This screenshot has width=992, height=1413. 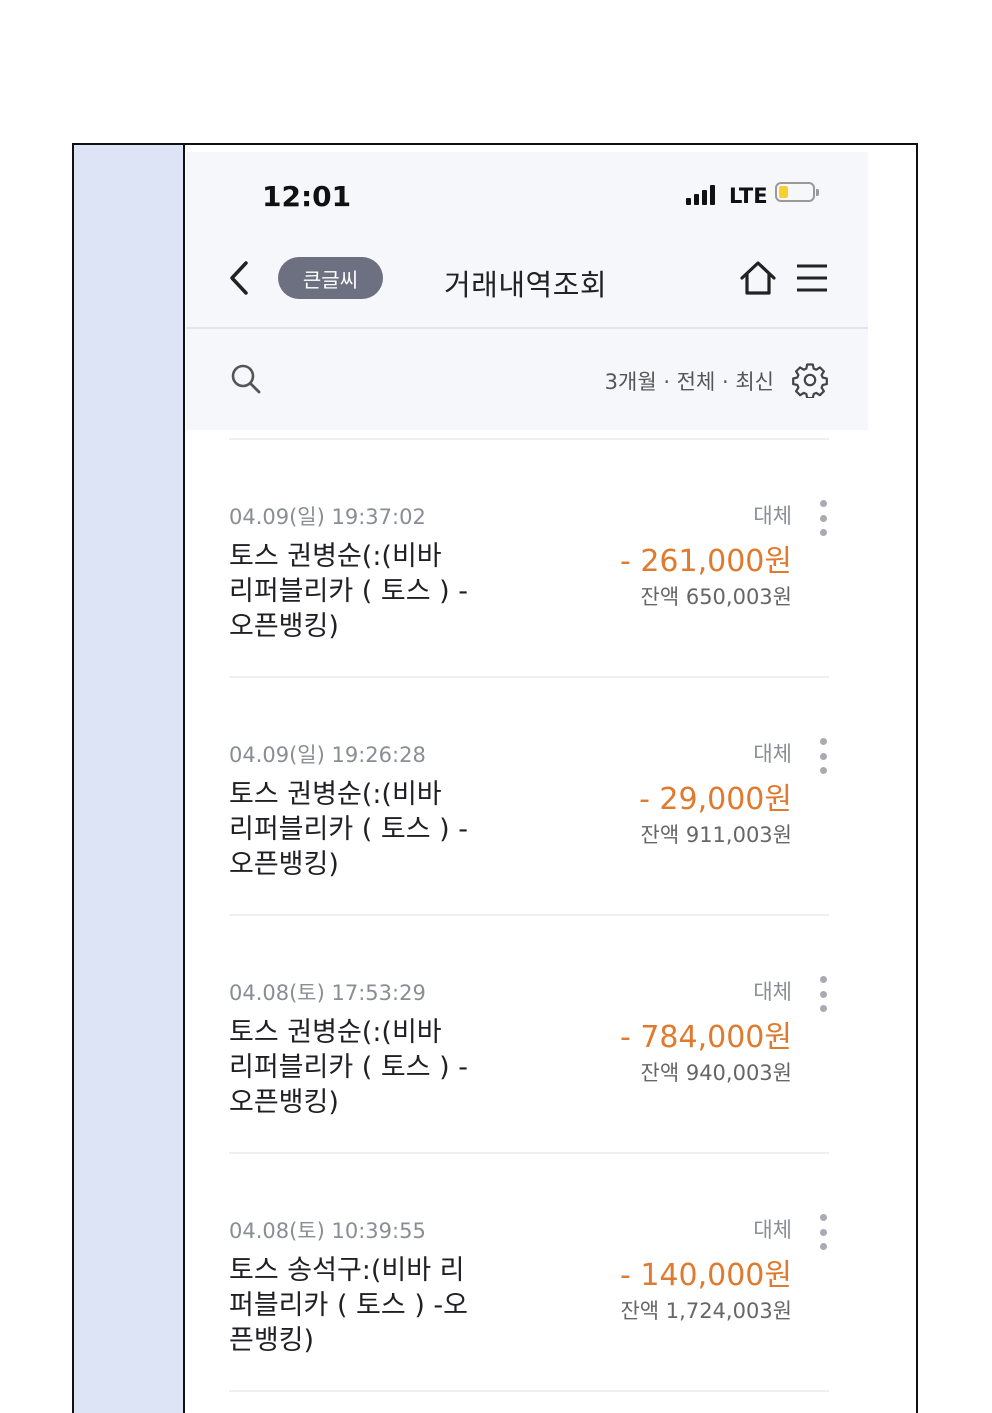 What do you see at coordinates (716, 1073) in the screenshot?
I see `transaction-balance: 잔액 940,003원` at bounding box center [716, 1073].